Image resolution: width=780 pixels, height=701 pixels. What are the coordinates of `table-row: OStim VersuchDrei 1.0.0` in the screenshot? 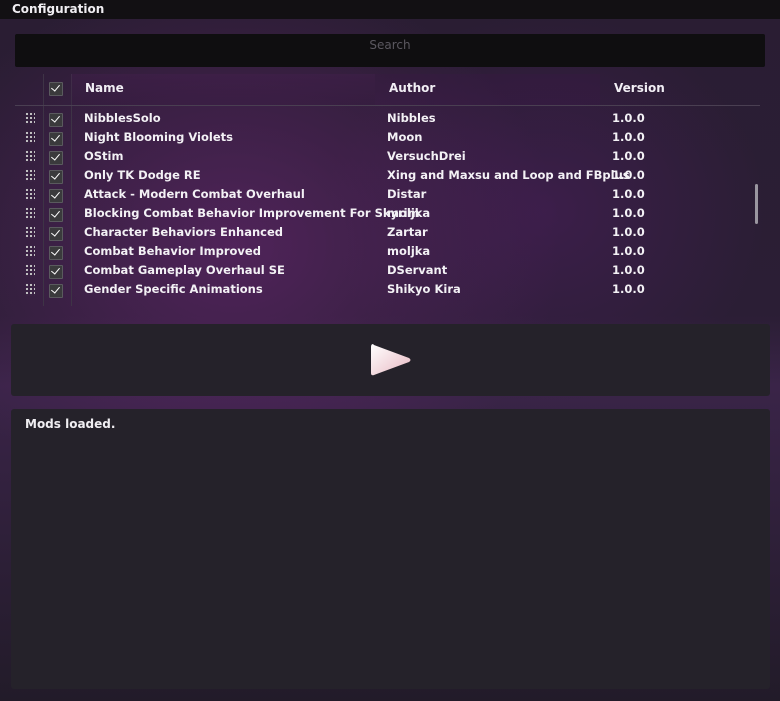 It's located at (387, 156).